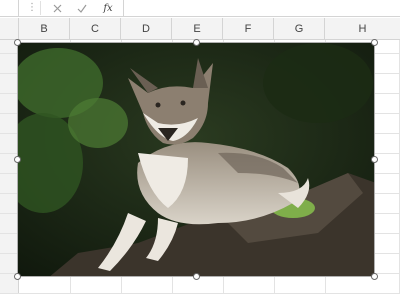 This screenshot has height=294, width=400. I want to click on resize-handle-bottom-left, so click(17, 276).